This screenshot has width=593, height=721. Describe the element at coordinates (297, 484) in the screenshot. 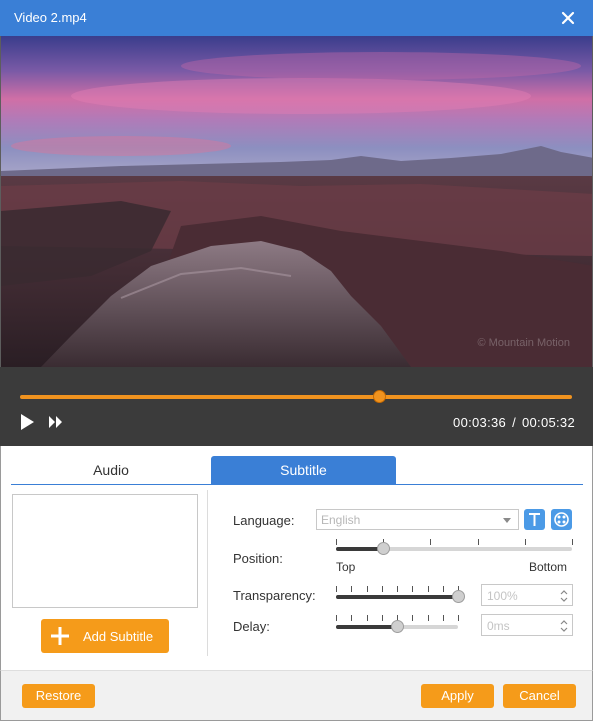

I see `tab-underline` at that location.